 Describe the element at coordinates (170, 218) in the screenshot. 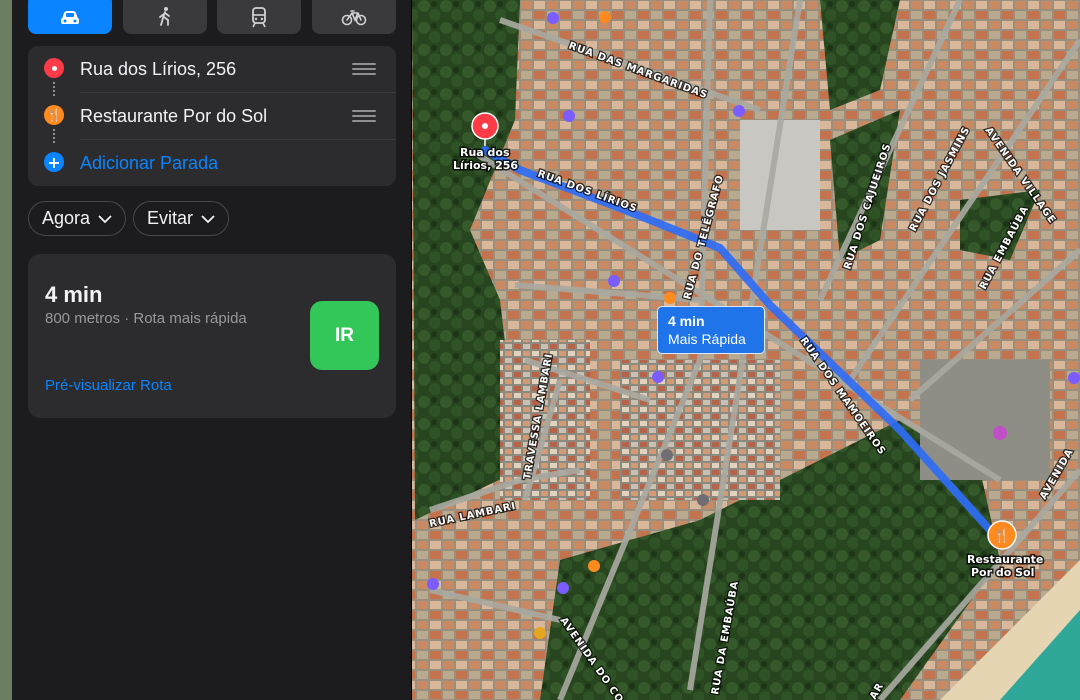

I see `avoid-label: Evitar` at that location.